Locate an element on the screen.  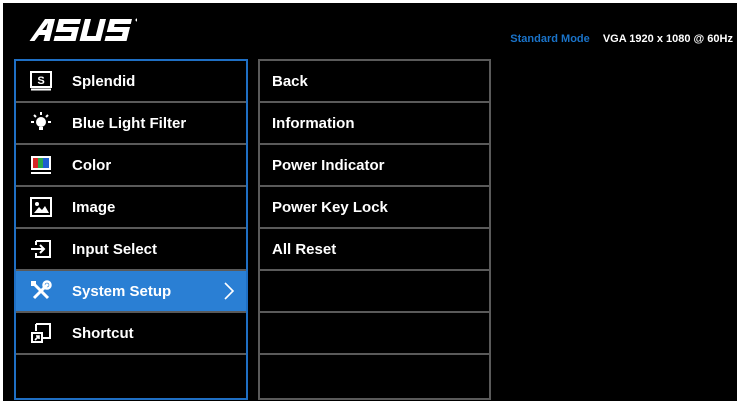
menu-item-shortcut: Shortcut is located at coordinates (131, 334).